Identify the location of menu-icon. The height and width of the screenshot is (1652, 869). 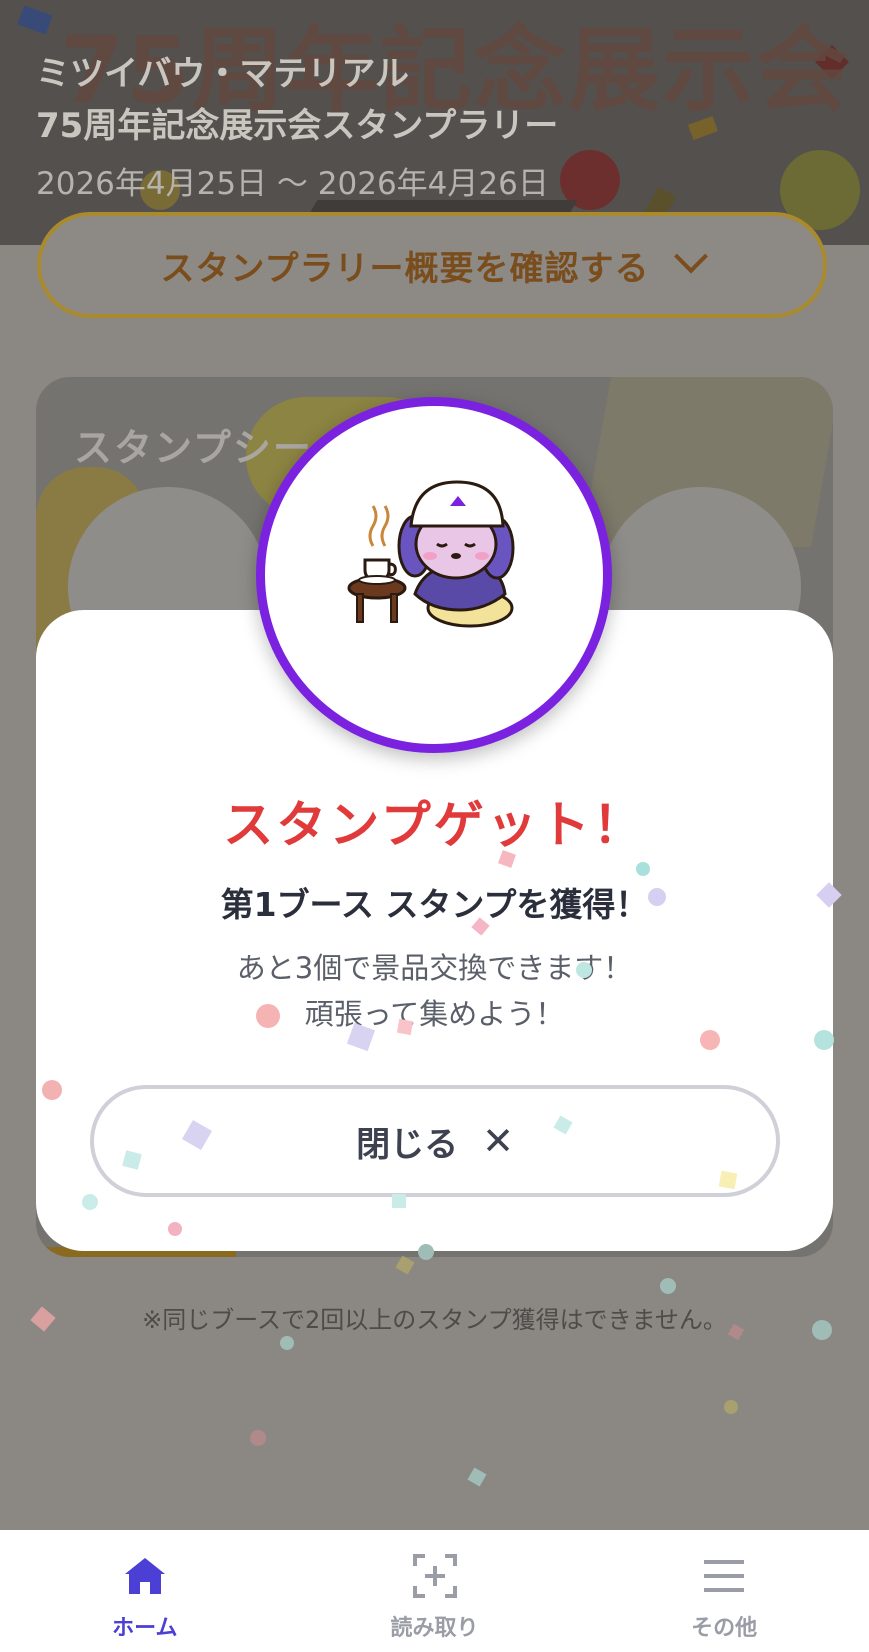
(724, 1576).